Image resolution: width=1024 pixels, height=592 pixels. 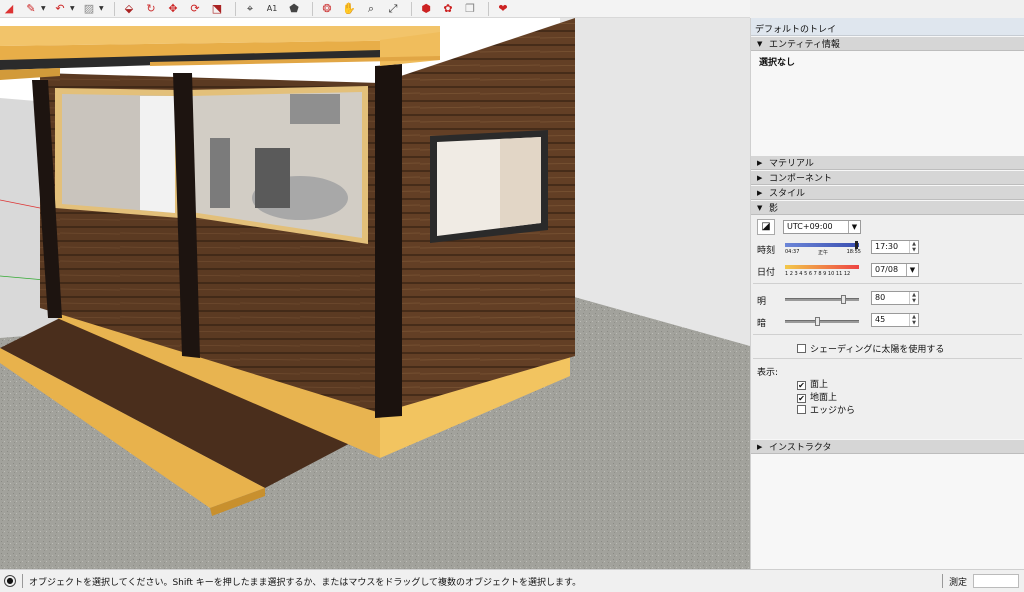 I want to click on from-edges-checkbox, so click(x=801, y=409).